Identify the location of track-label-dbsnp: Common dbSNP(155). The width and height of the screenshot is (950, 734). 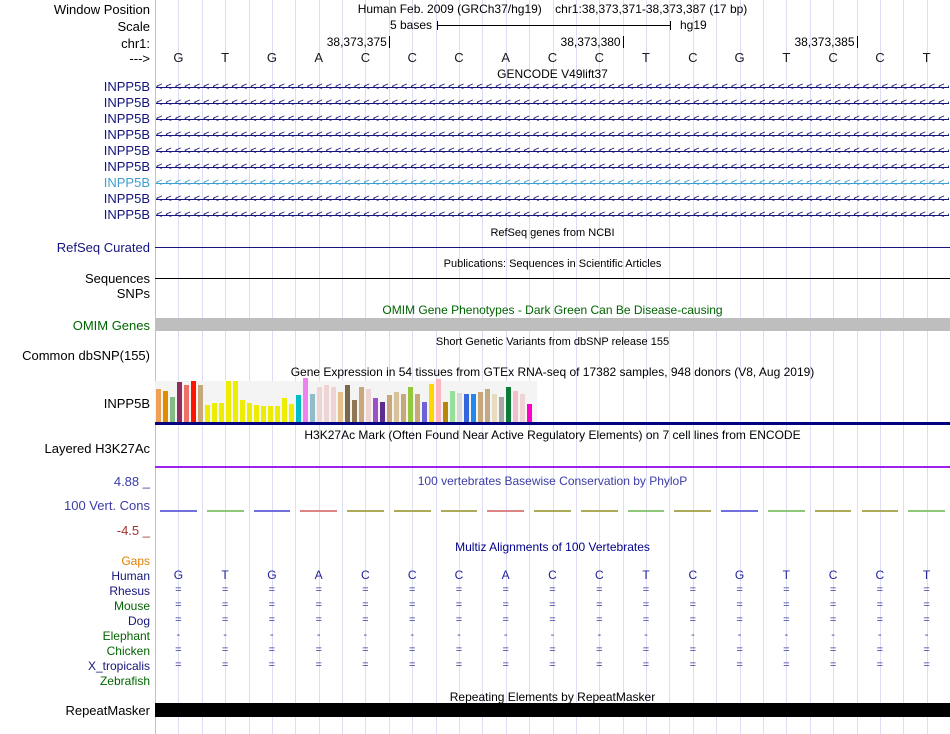
(86, 356).